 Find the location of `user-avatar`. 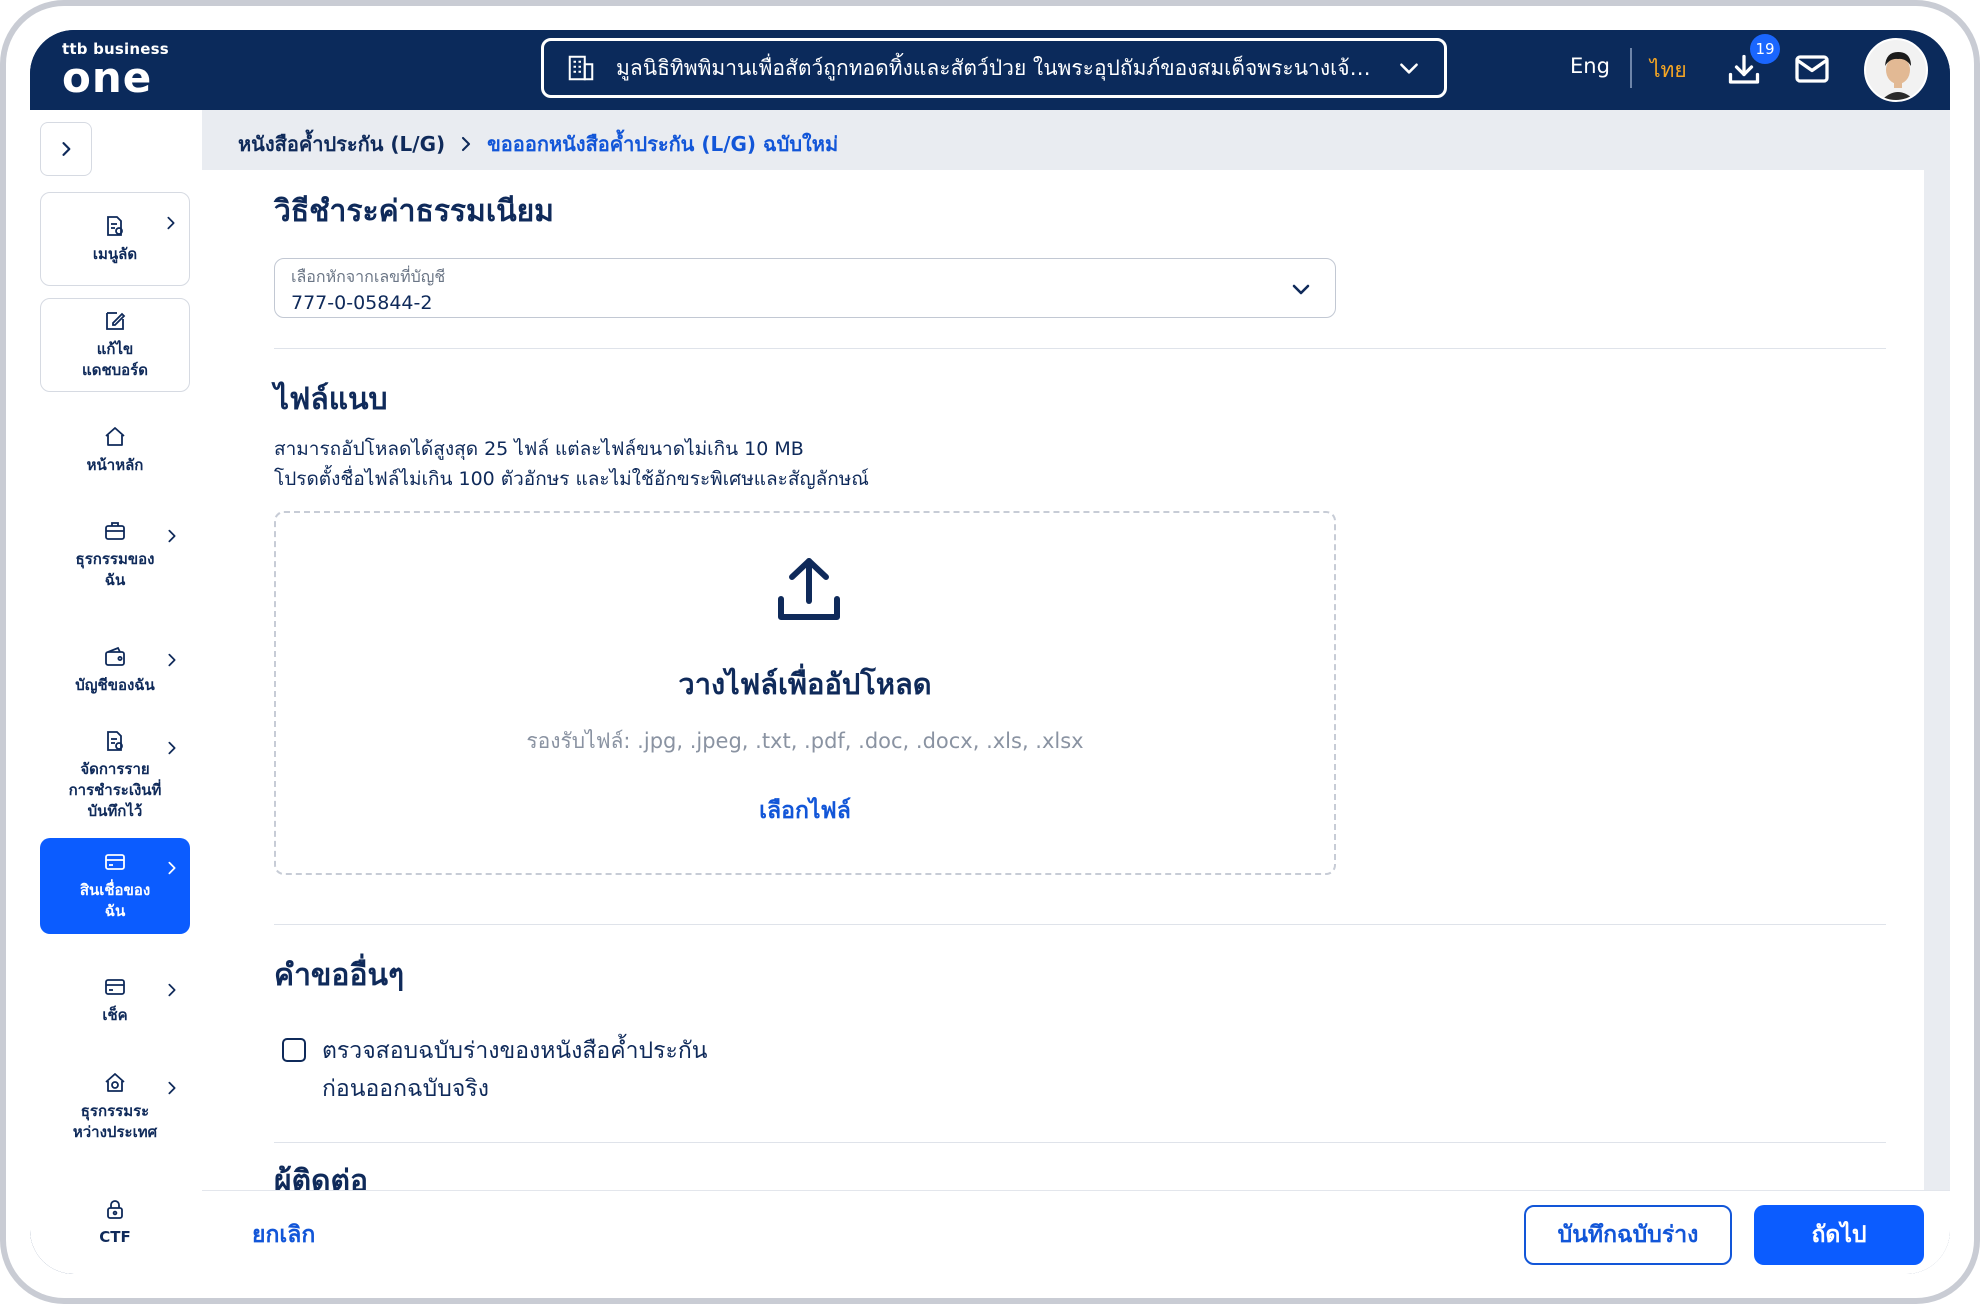

user-avatar is located at coordinates (1896, 70).